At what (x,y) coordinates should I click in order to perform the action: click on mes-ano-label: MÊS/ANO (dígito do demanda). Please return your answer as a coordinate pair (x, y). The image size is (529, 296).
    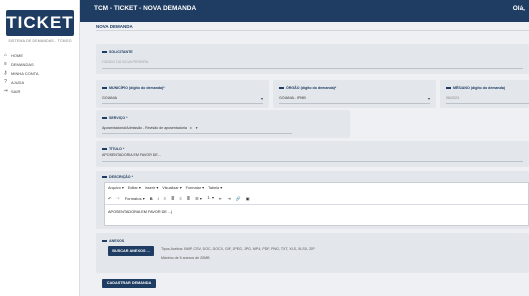
    Looking at the image, I should click on (475, 88).